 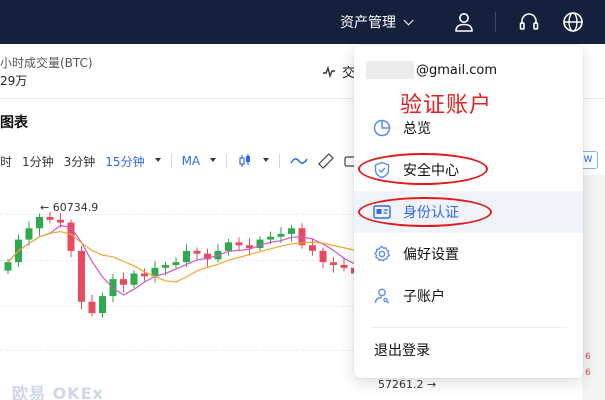 What do you see at coordinates (468, 296) in the screenshot?
I see `menu-item-sub-account: 子账户` at bounding box center [468, 296].